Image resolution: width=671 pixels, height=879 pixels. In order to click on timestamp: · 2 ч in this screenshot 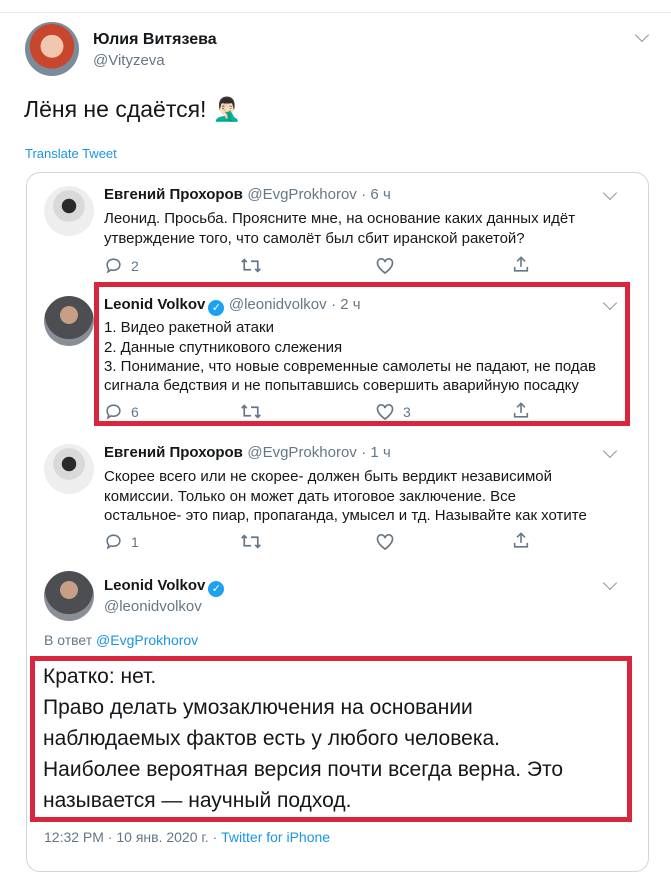, I will do `click(346, 304)`.